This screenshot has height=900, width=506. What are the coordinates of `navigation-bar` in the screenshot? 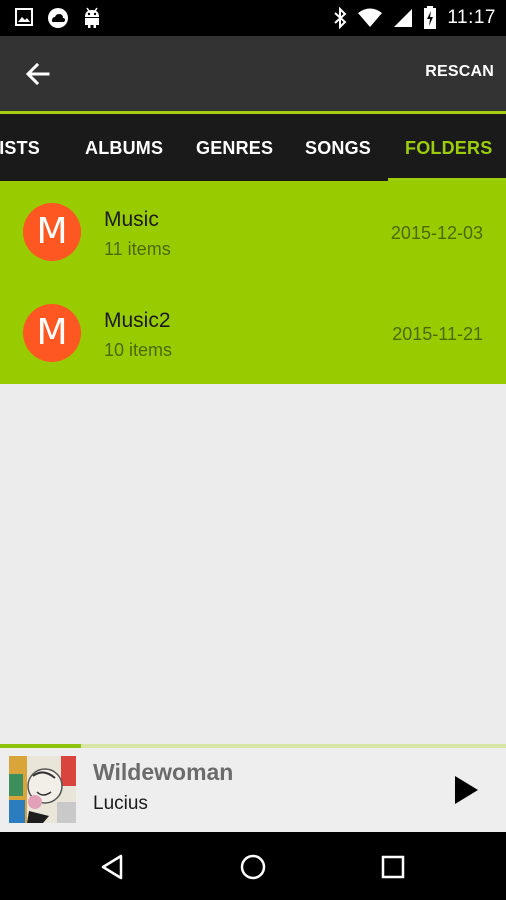 It's located at (253, 866).